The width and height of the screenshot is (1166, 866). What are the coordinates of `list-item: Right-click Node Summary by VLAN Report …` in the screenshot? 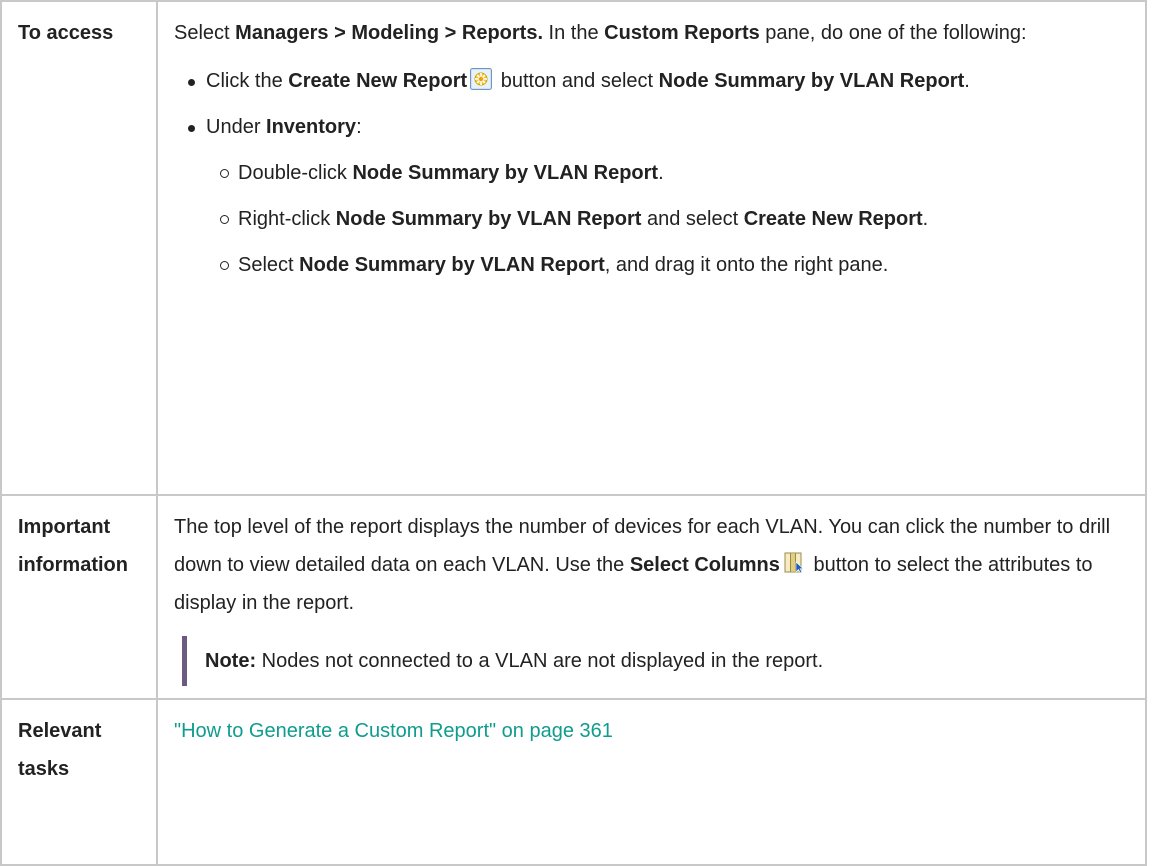 It's located at (672, 219).